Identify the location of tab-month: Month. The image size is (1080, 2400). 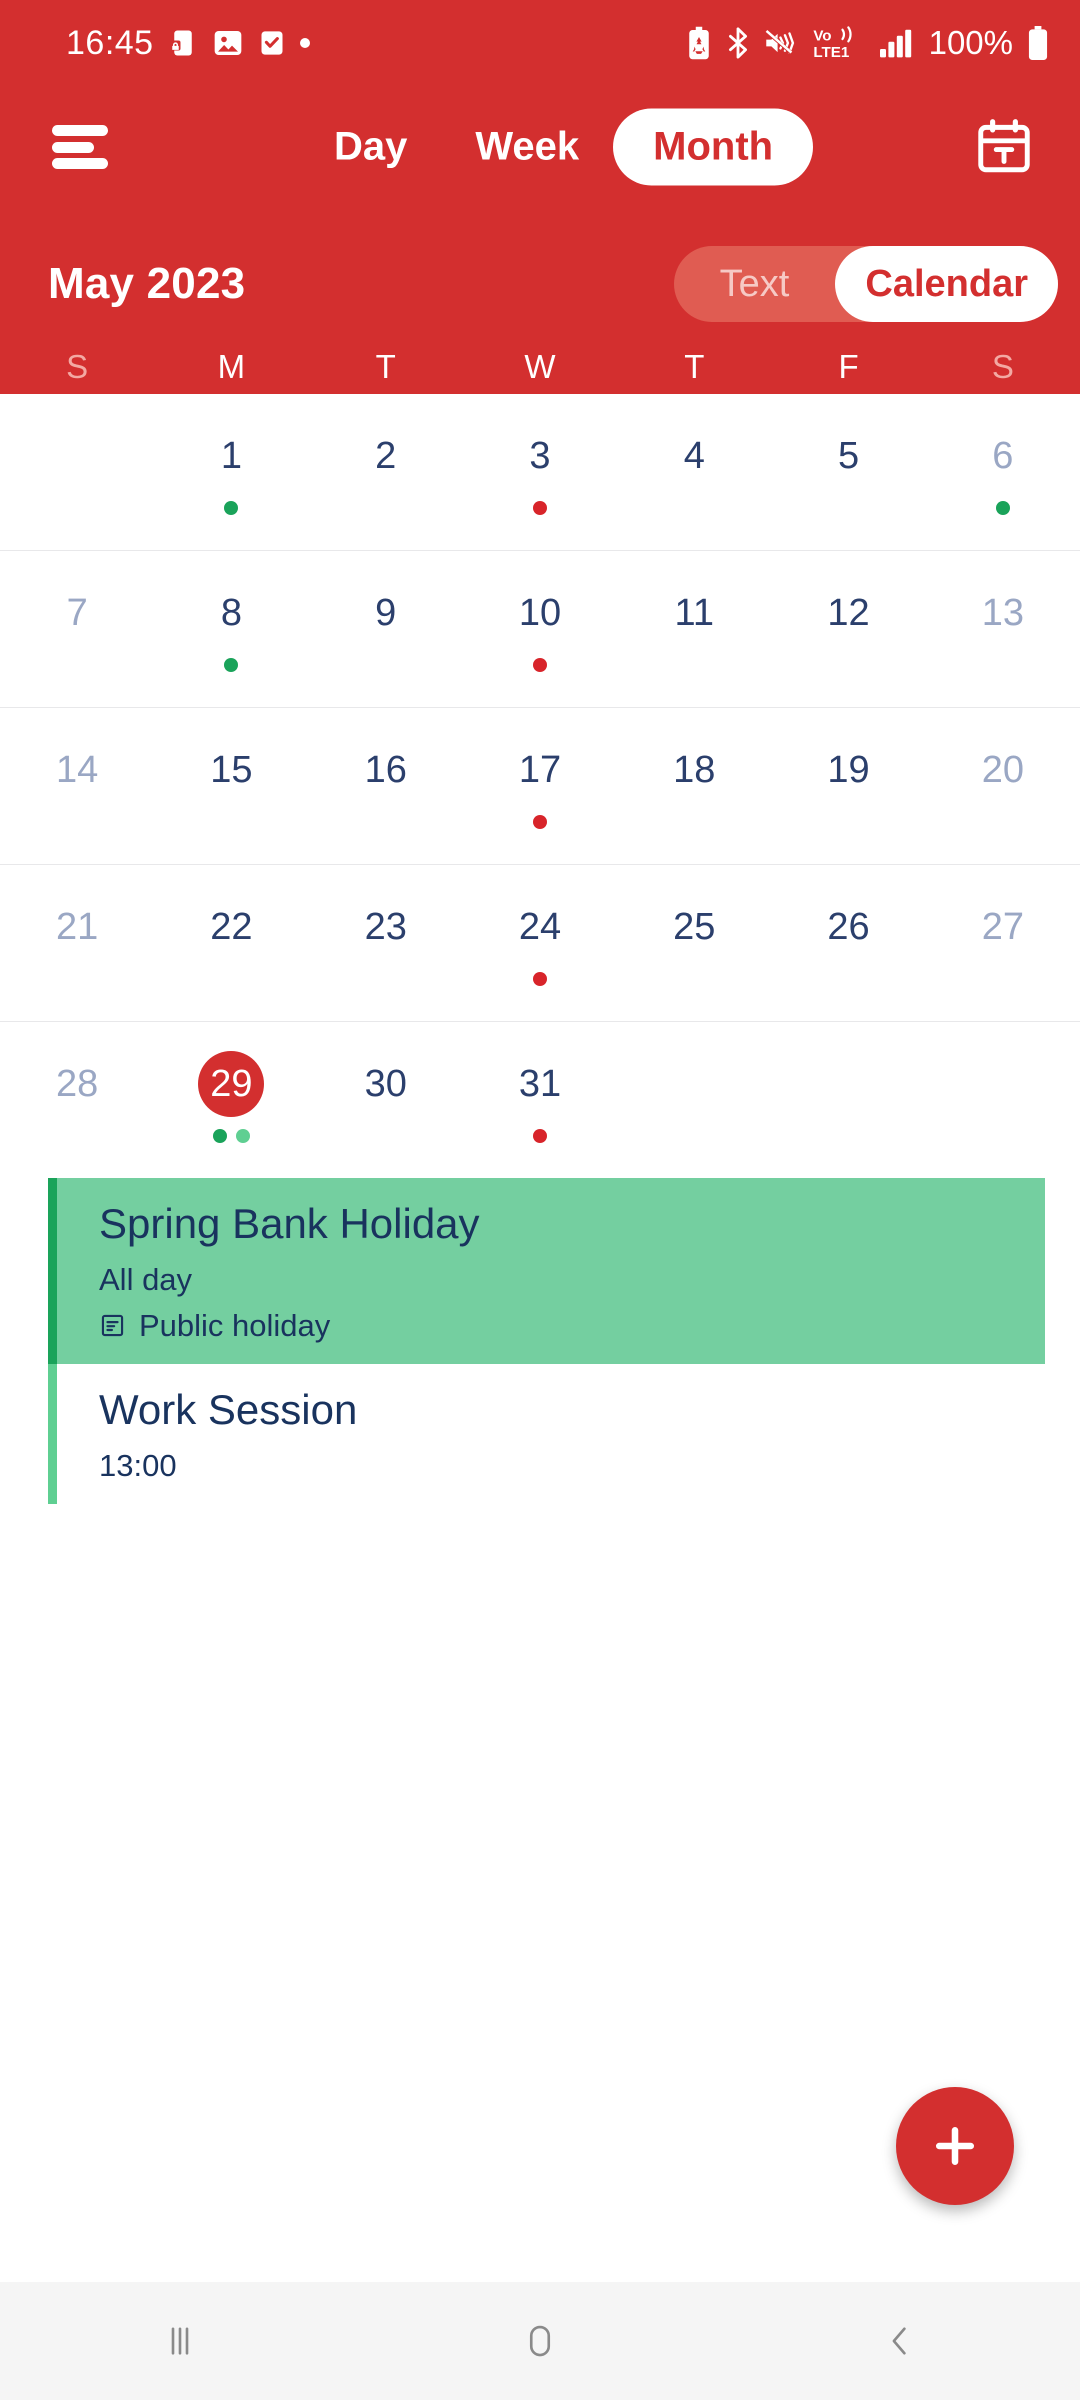
(713, 147).